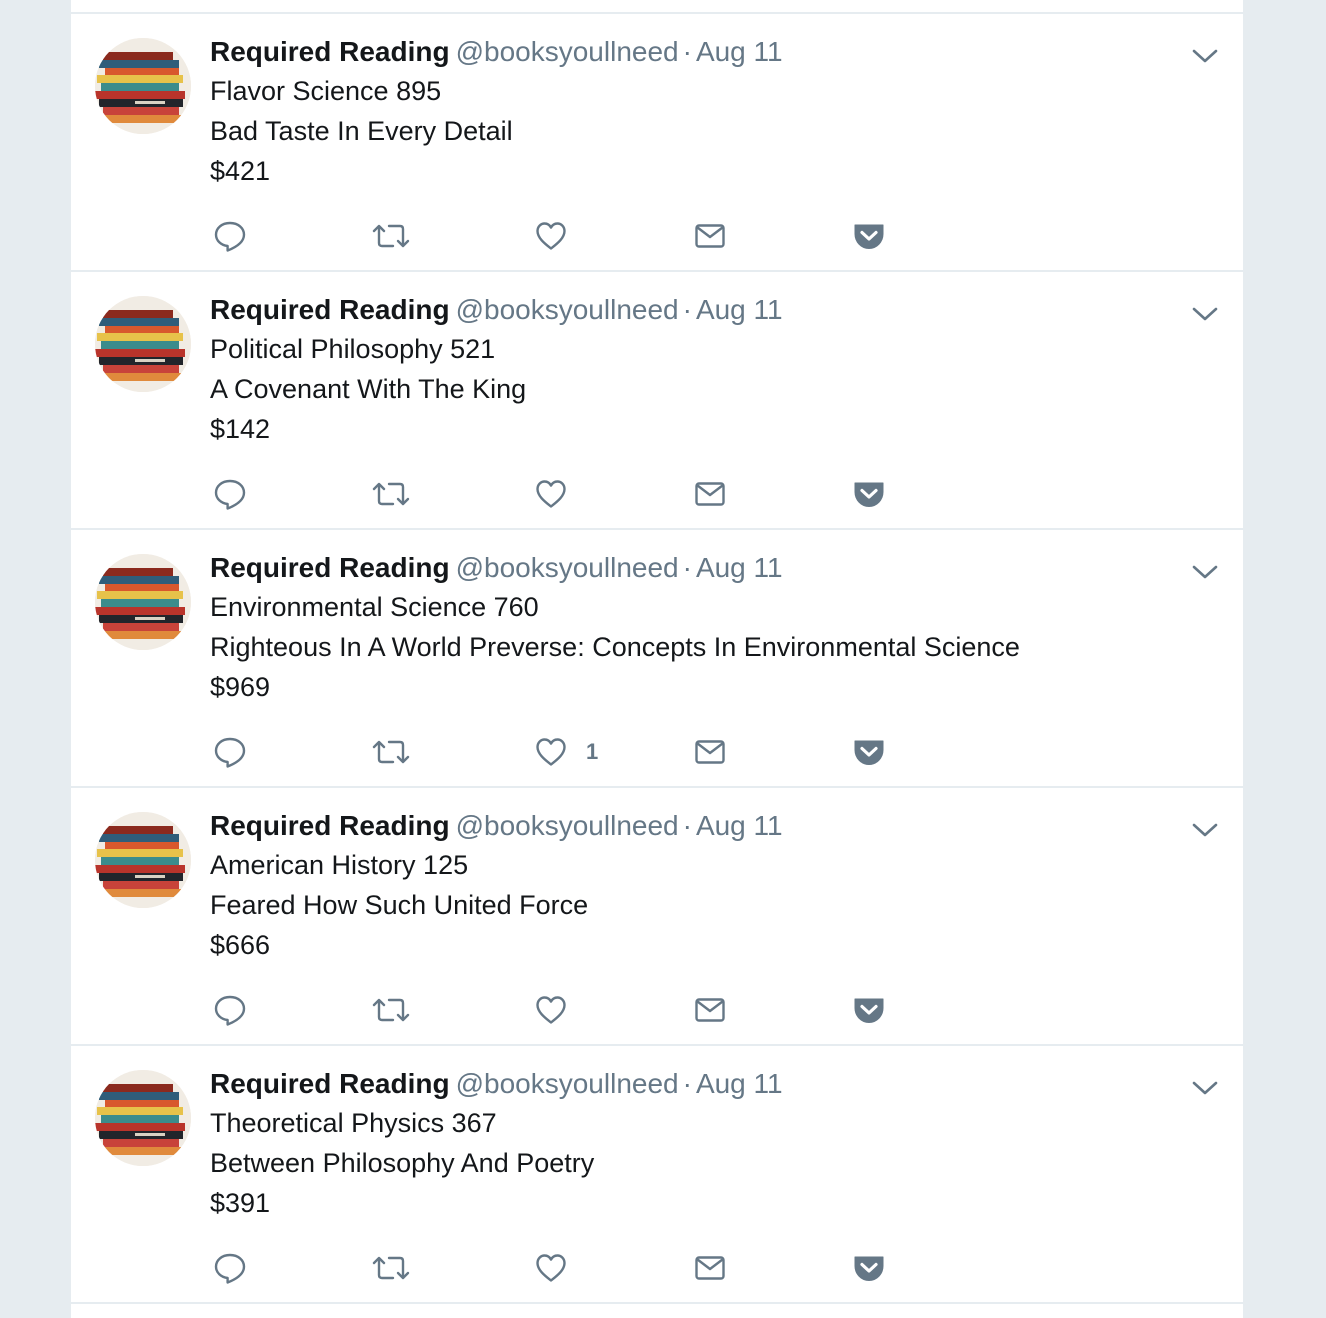 The width and height of the screenshot is (1326, 1318). Describe the element at coordinates (592, 751) in the screenshot. I see `like-count: 1` at that location.